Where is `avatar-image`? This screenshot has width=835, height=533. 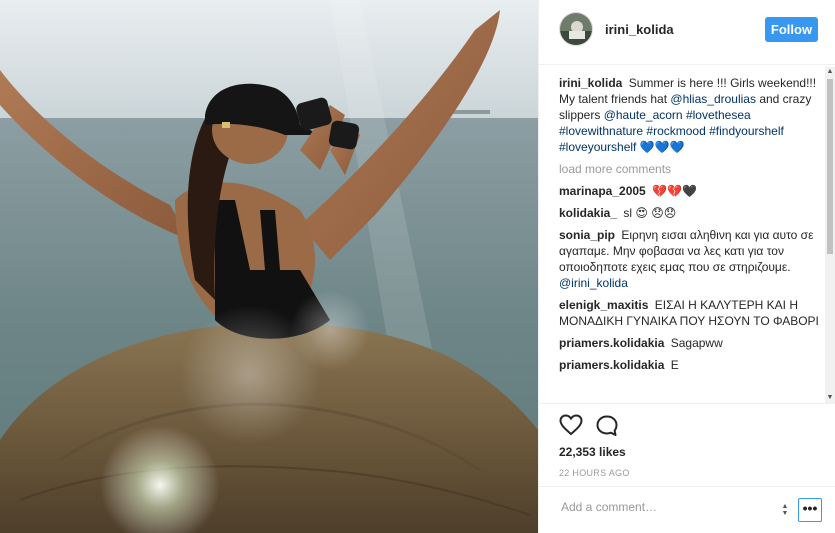 avatar-image is located at coordinates (576, 29).